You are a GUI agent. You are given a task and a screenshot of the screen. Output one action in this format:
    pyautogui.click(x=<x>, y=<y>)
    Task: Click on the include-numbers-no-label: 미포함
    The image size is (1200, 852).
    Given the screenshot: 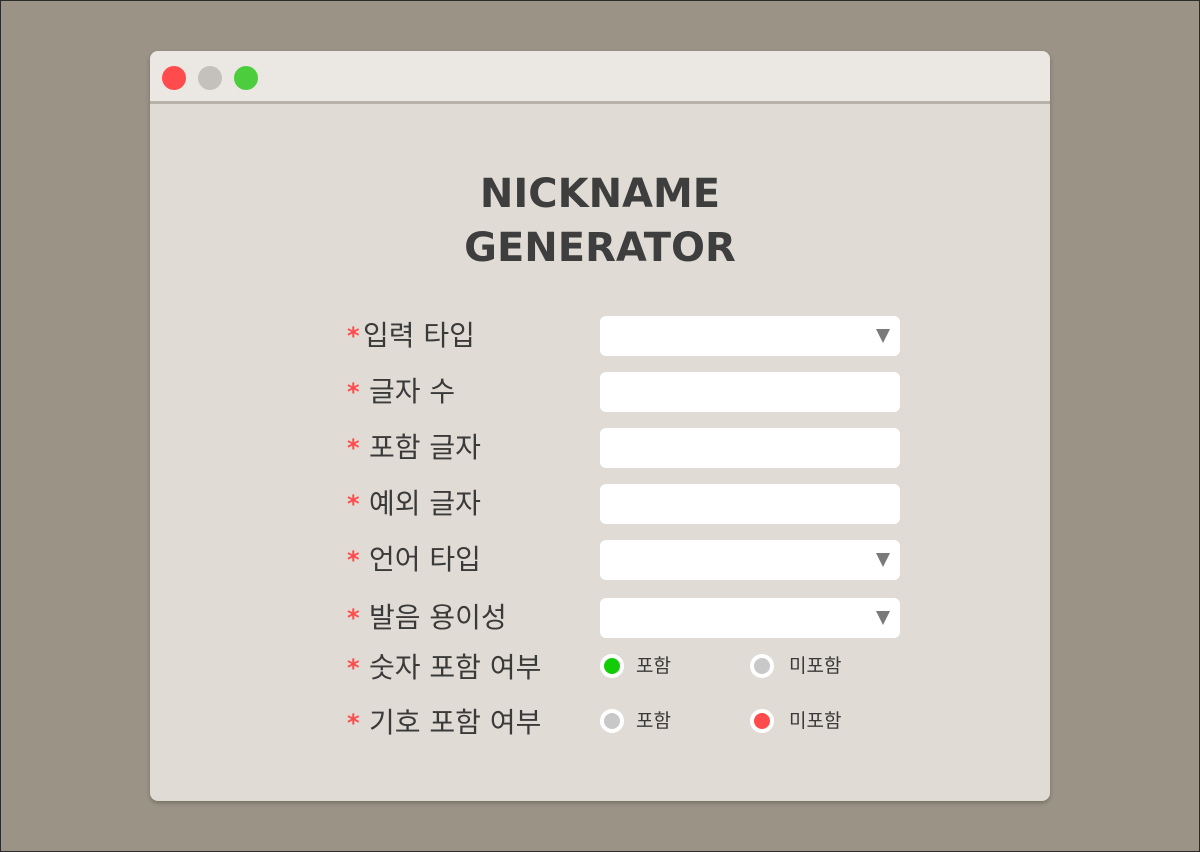 What is the action you would take?
    pyautogui.click(x=815, y=668)
    